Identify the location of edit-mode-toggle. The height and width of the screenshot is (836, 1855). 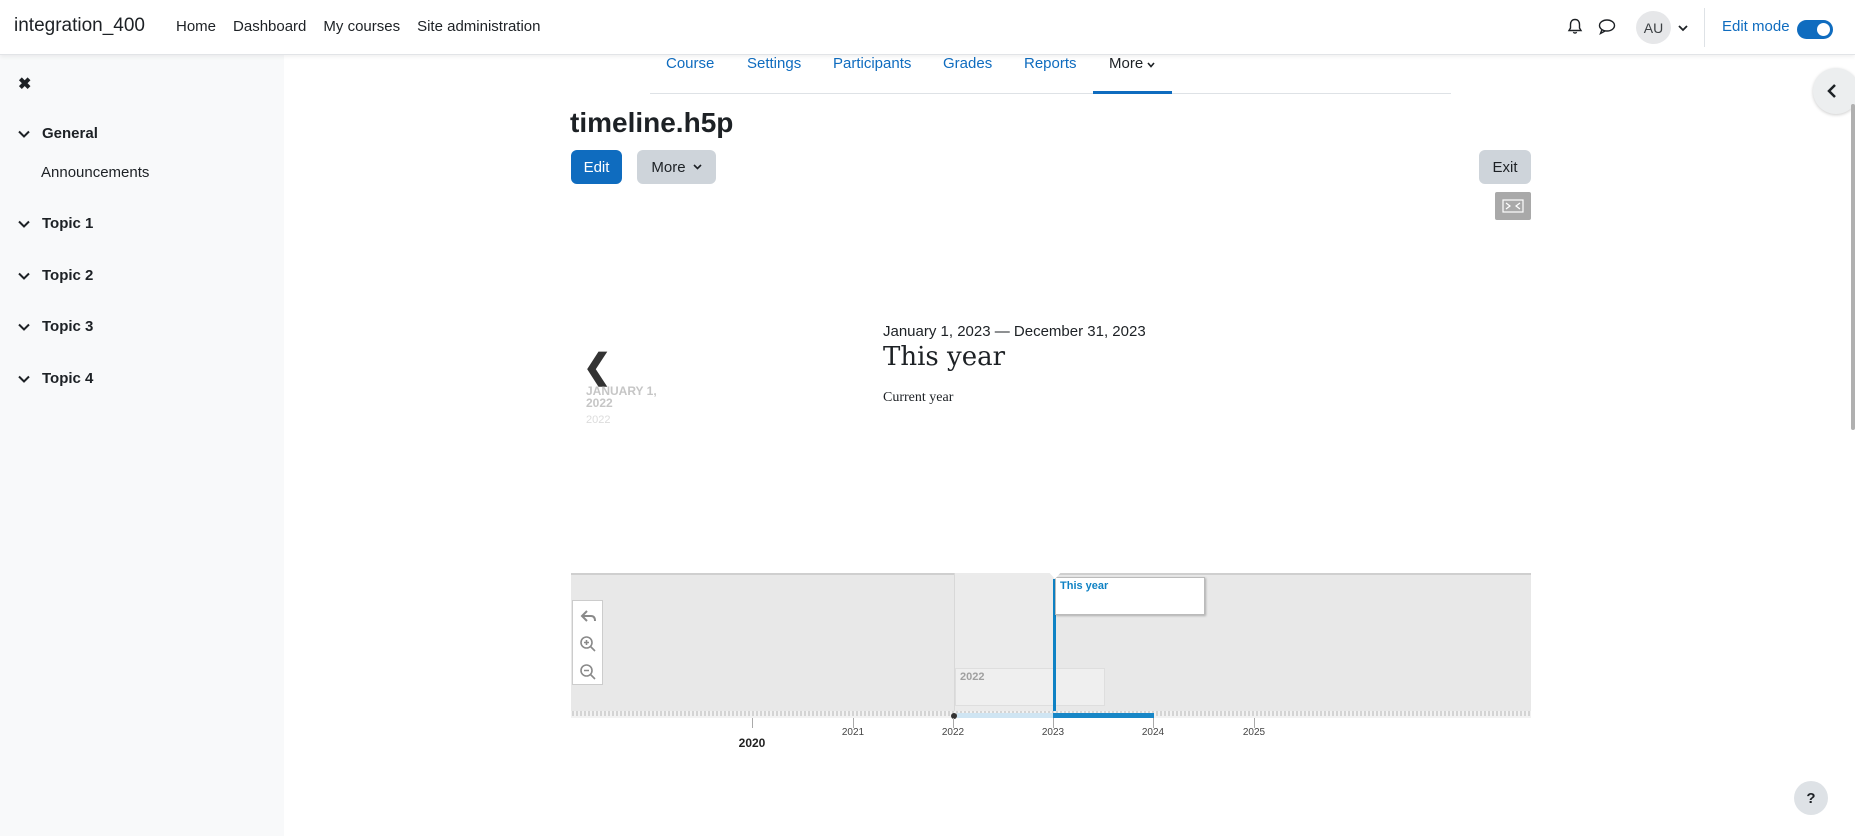
(1815, 29).